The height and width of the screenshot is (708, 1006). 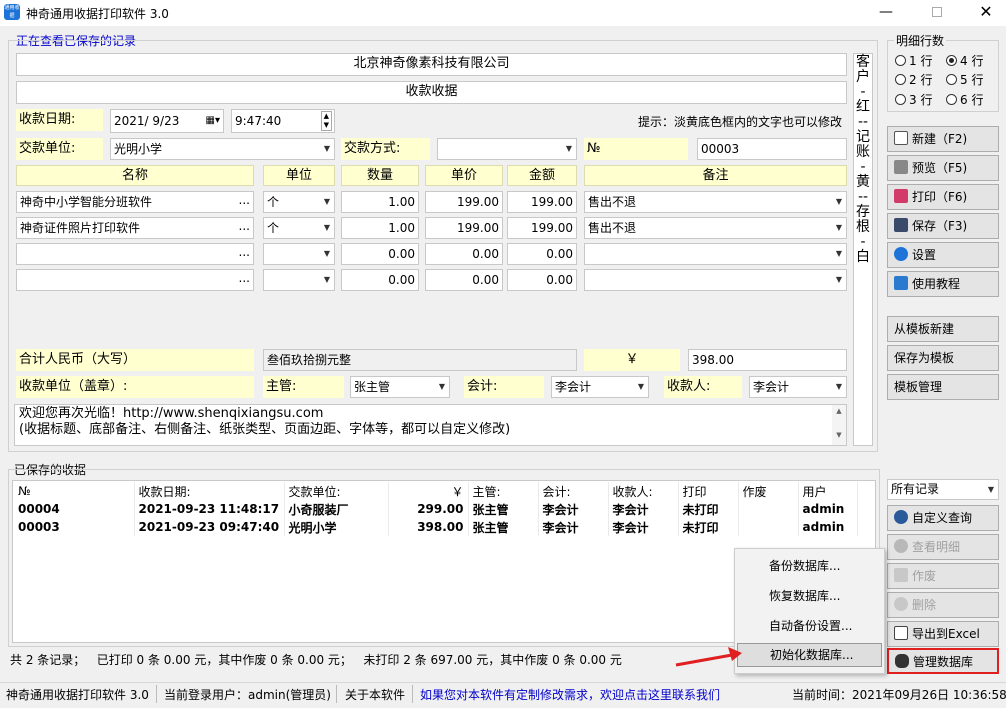 I want to click on number-label: №, so click(x=636, y=149).